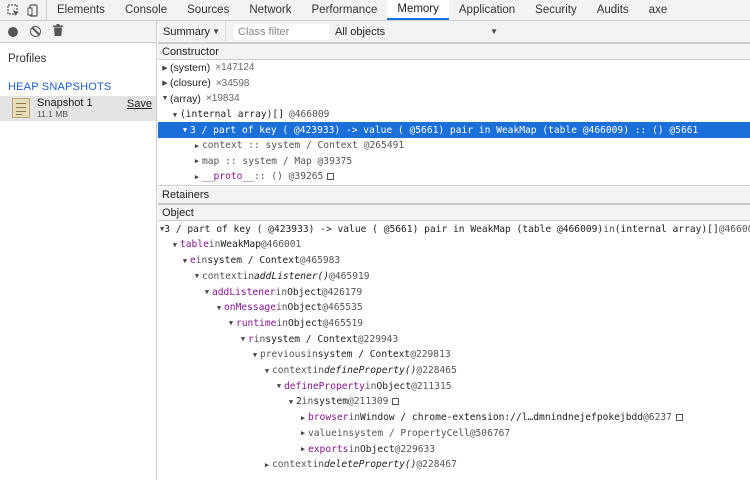 The height and width of the screenshot is (480, 750). What do you see at coordinates (185, 98) in the screenshot?
I see `constructor-name: (array)` at bounding box center [185, 98].